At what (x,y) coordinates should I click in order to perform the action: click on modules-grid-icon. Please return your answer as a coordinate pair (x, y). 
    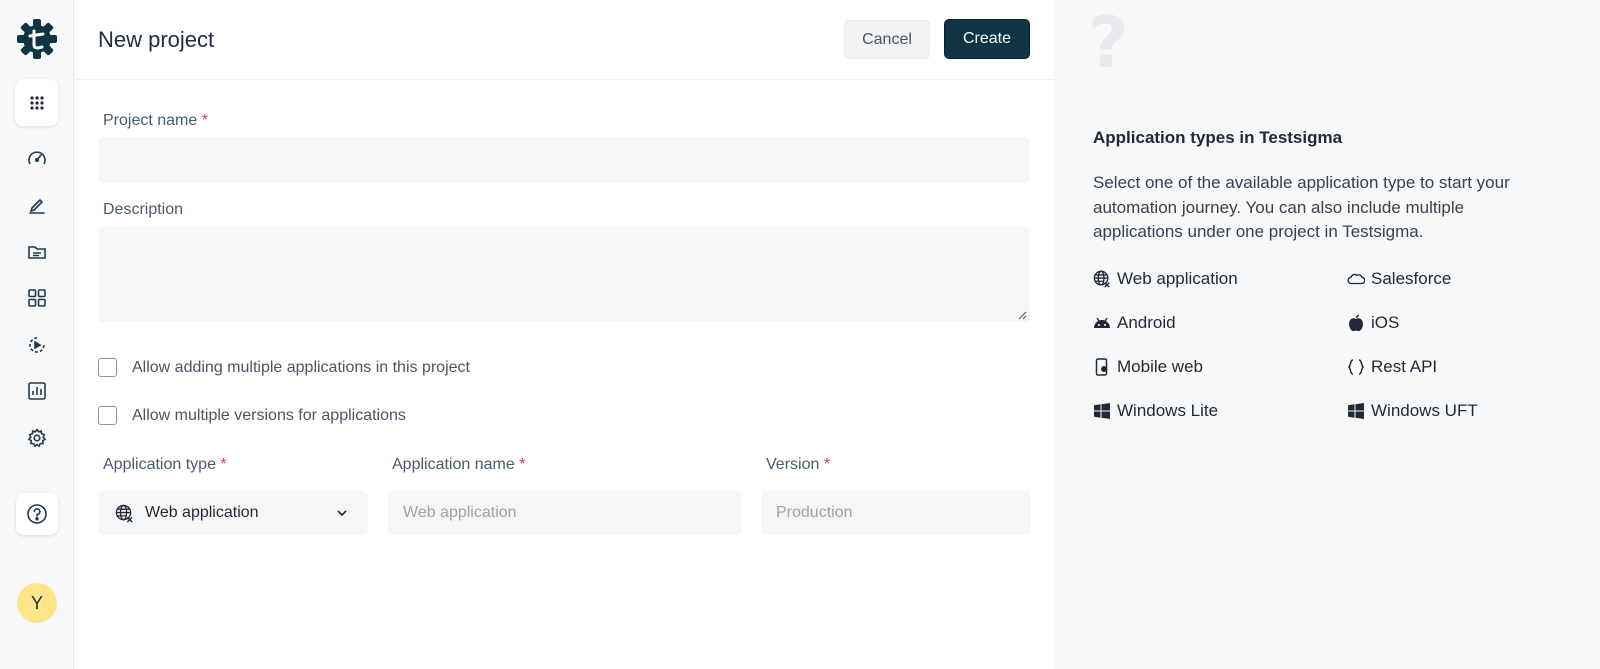
    Looking at the image, I should click on (37, 298).